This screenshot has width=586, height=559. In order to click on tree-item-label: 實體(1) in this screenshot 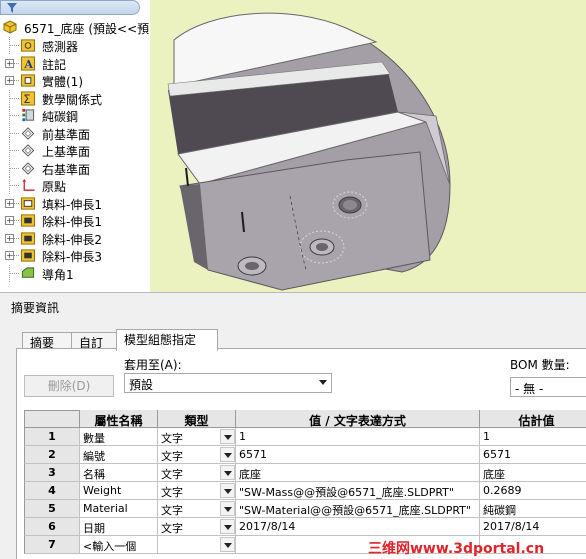, I will do `click(62, 82)`.